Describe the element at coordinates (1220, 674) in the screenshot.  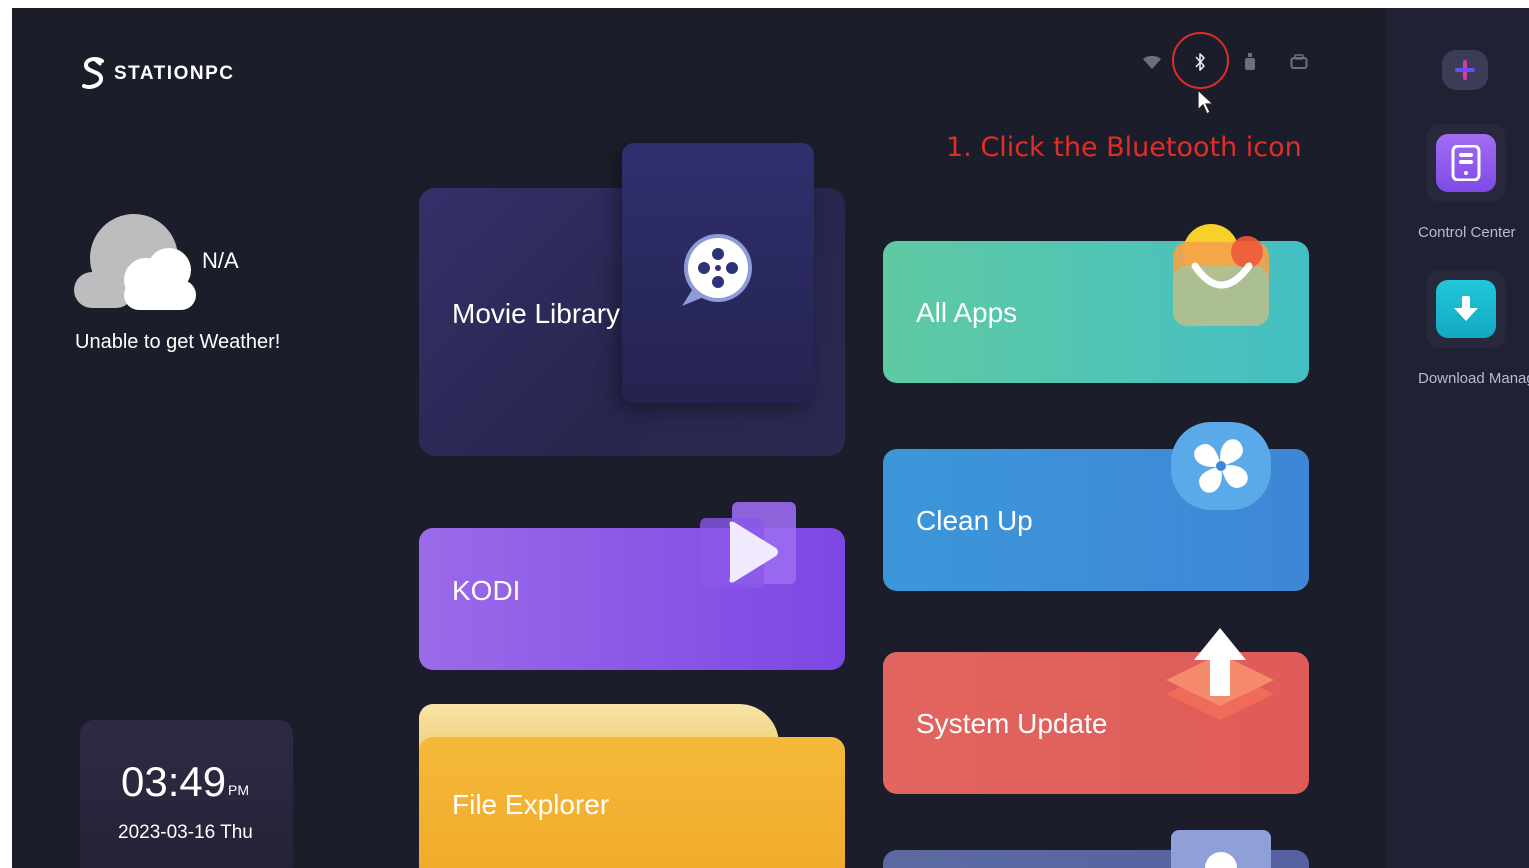
I see `upload-arrow-icon` at that location.